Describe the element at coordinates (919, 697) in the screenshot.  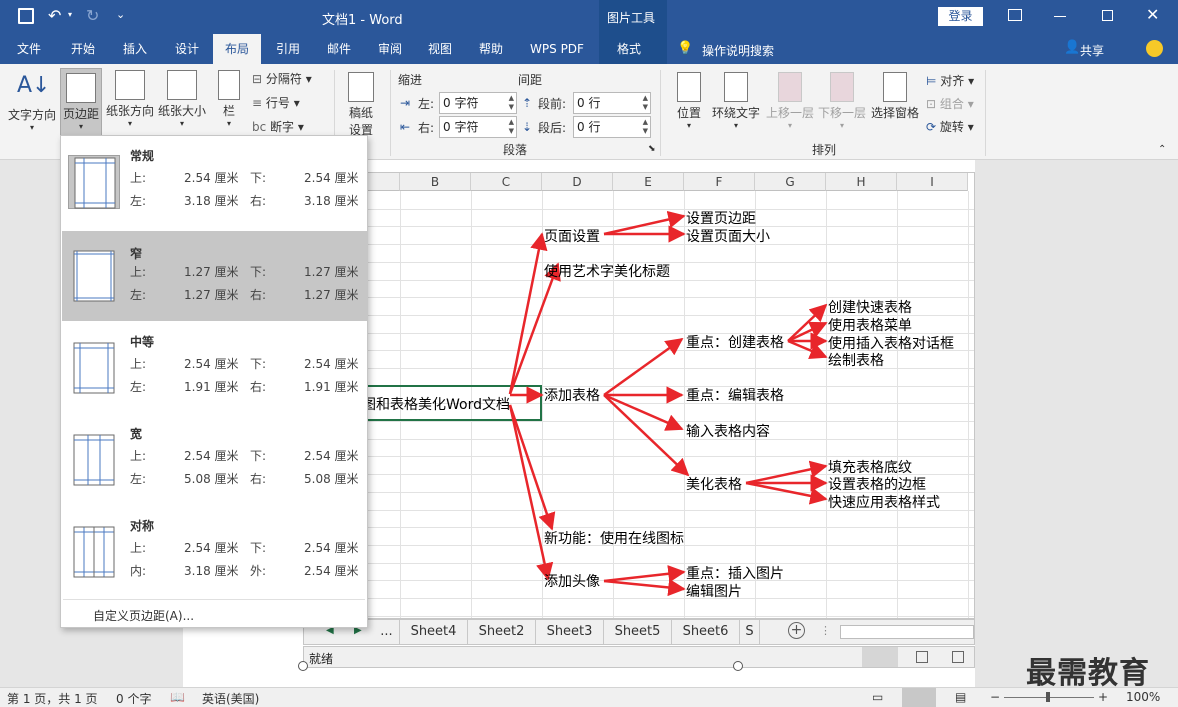
I see `print-layout-icon` at that location.